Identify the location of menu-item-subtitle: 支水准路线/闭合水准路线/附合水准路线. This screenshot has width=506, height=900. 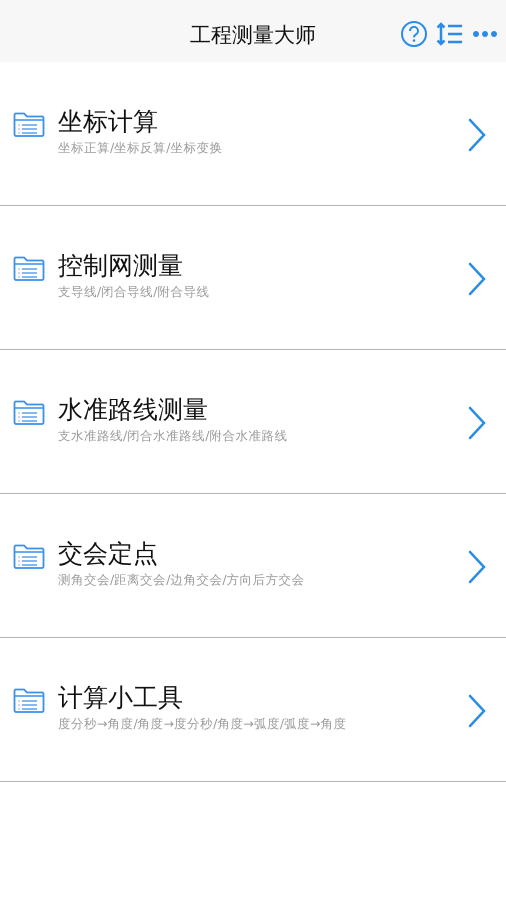
(173, 436).